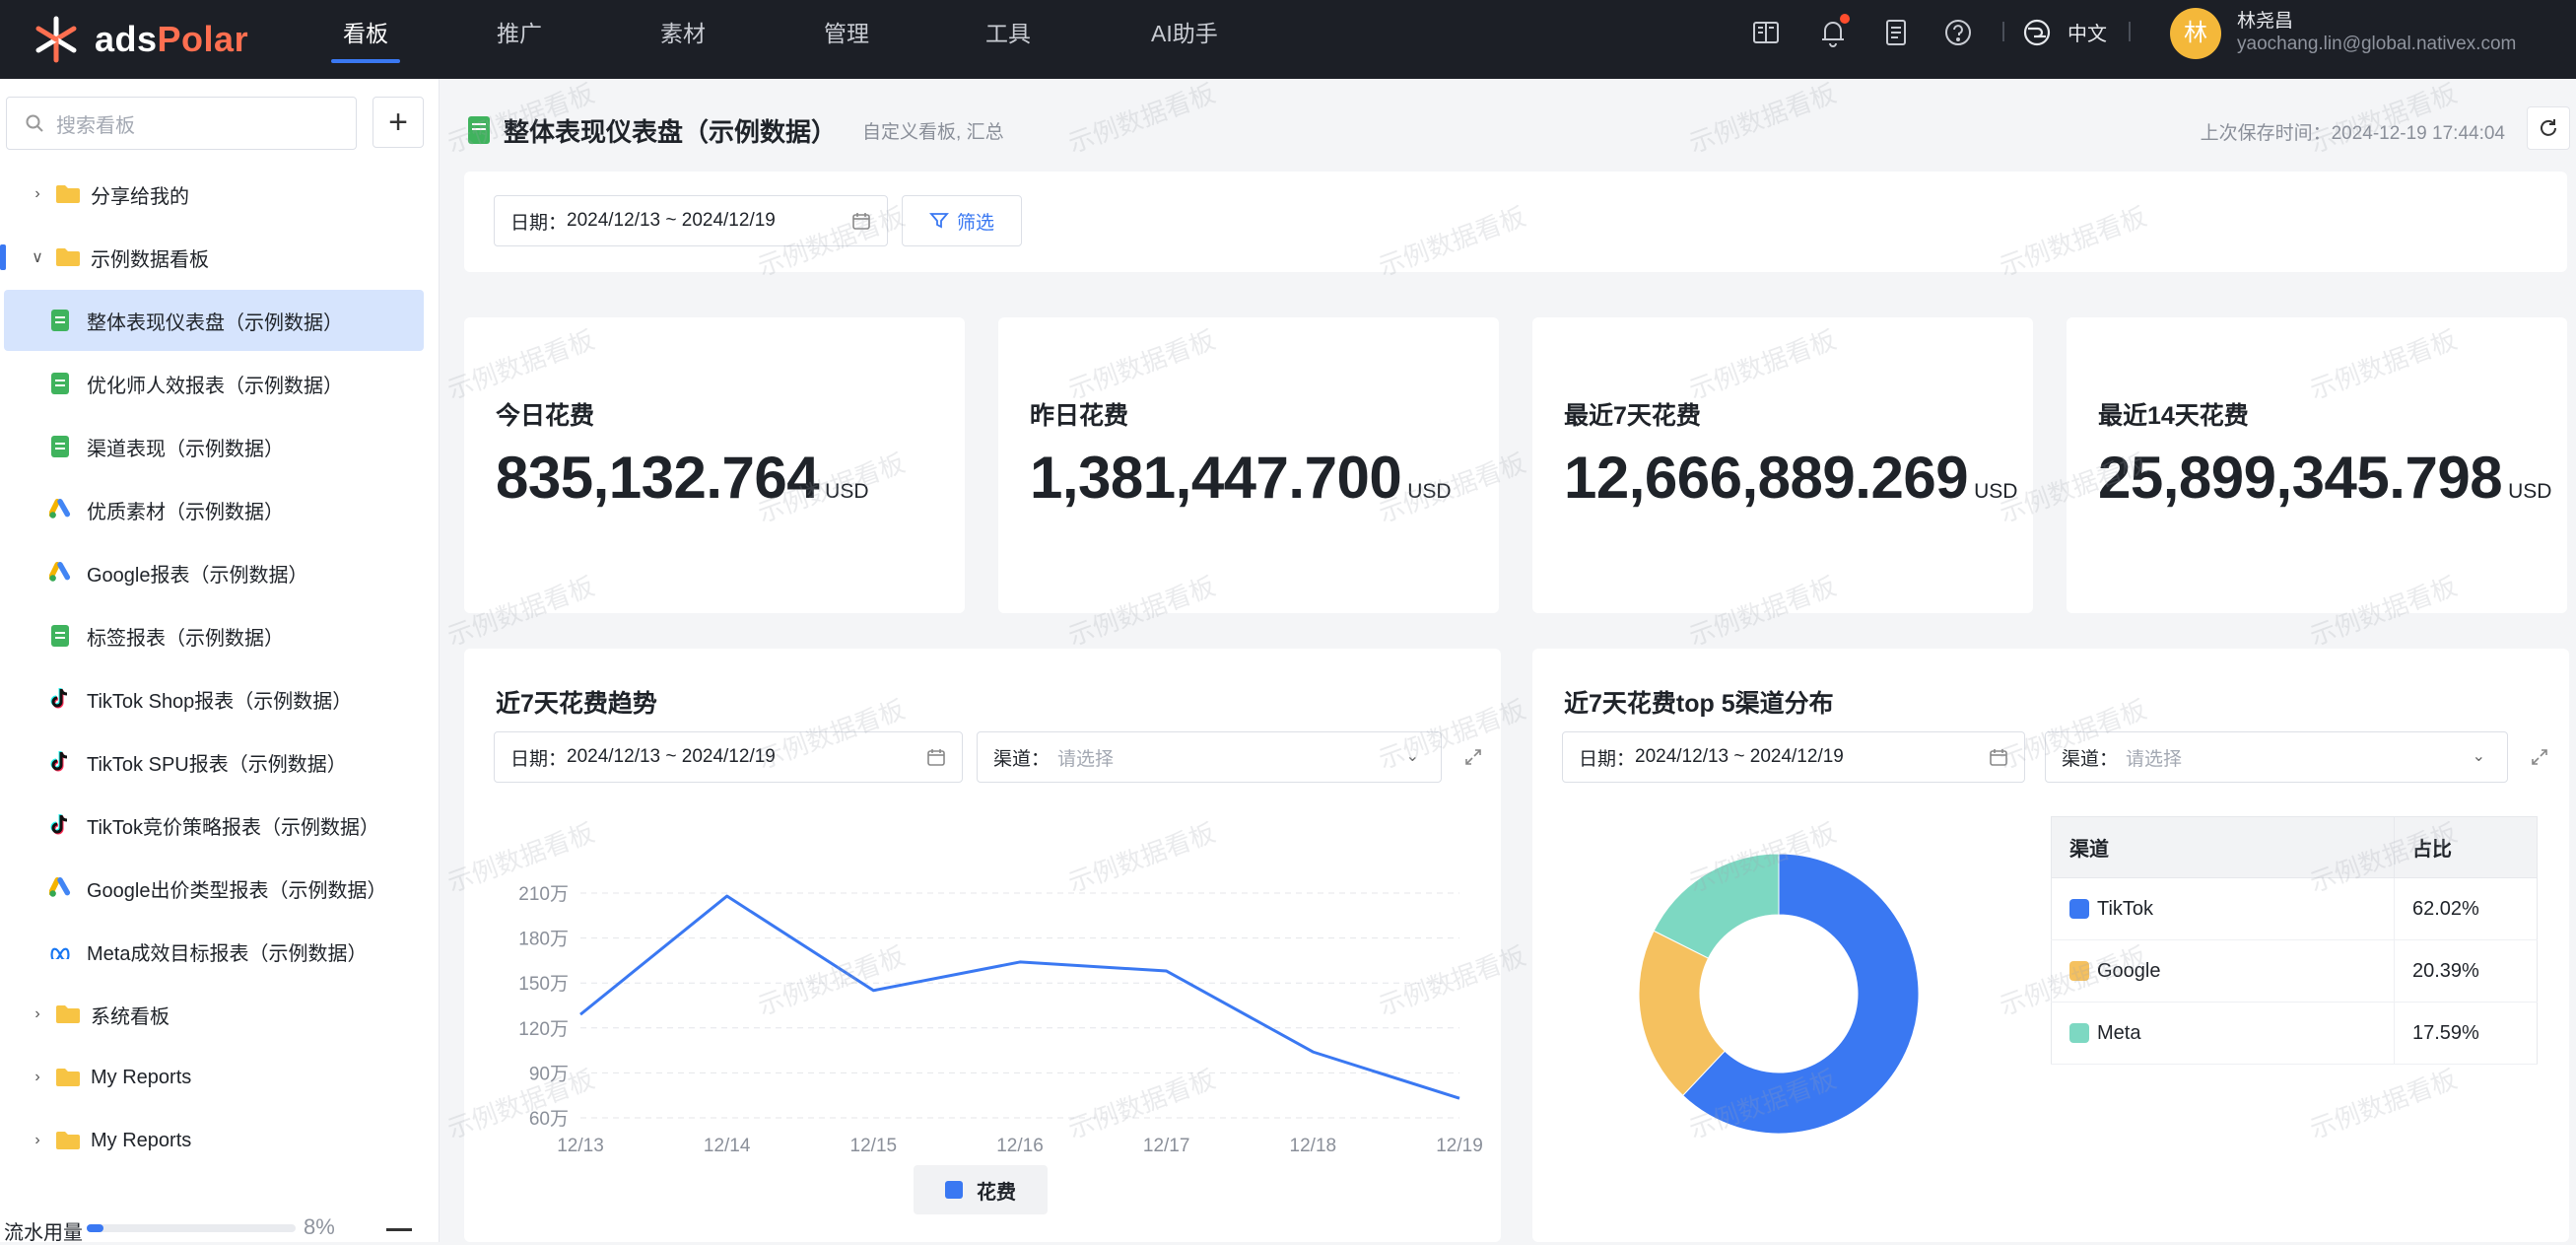 Image resolution: width=2576 pixels, height=1245 pixels. I want to click on sidebar-item-label: 系统看板, so click(130, 1015).